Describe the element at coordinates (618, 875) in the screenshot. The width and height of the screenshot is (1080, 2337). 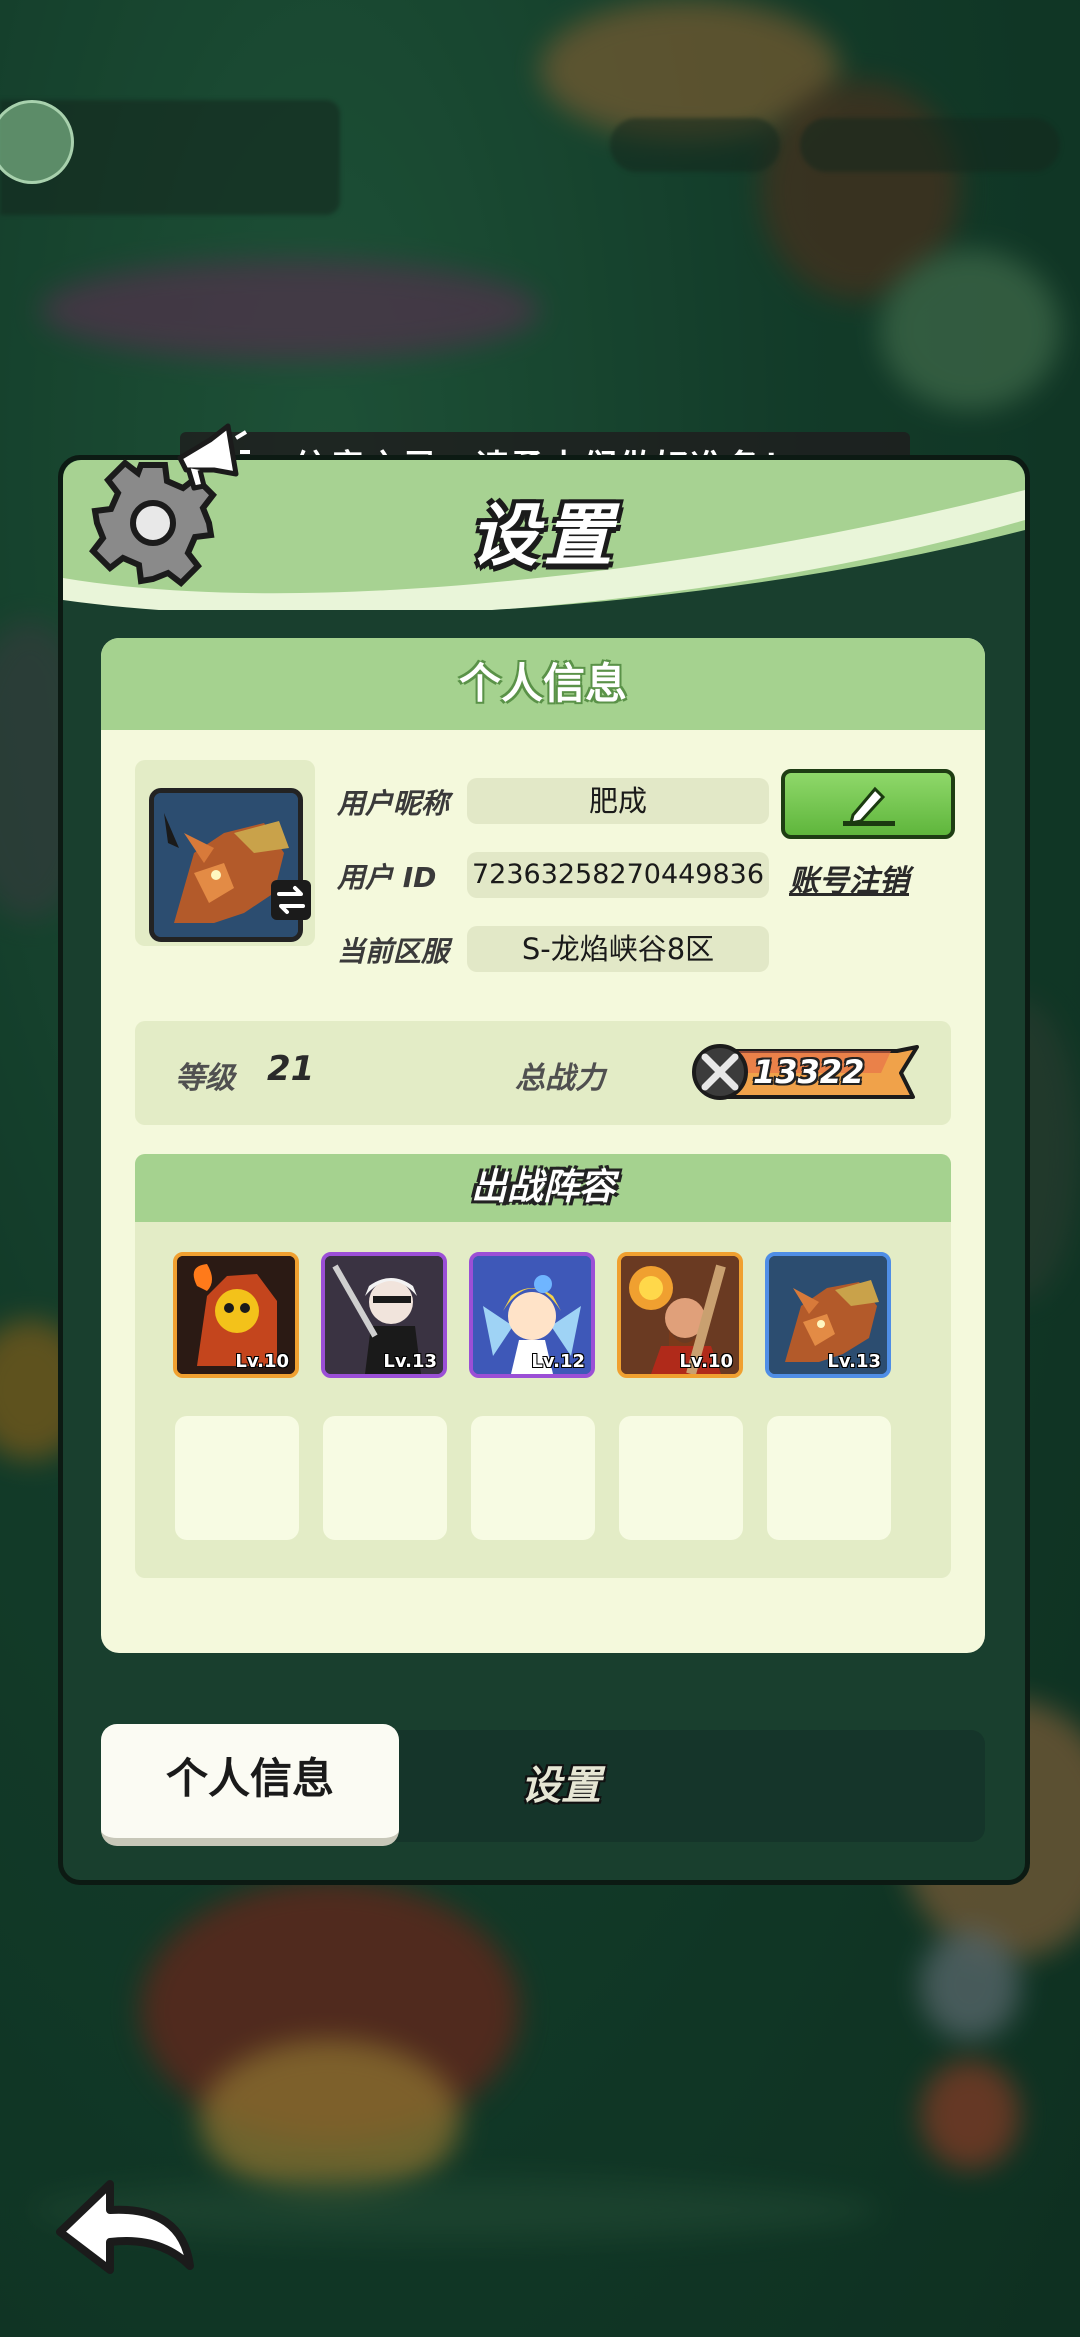
I see `user-id-value: 7236325827044983­6` at that location.